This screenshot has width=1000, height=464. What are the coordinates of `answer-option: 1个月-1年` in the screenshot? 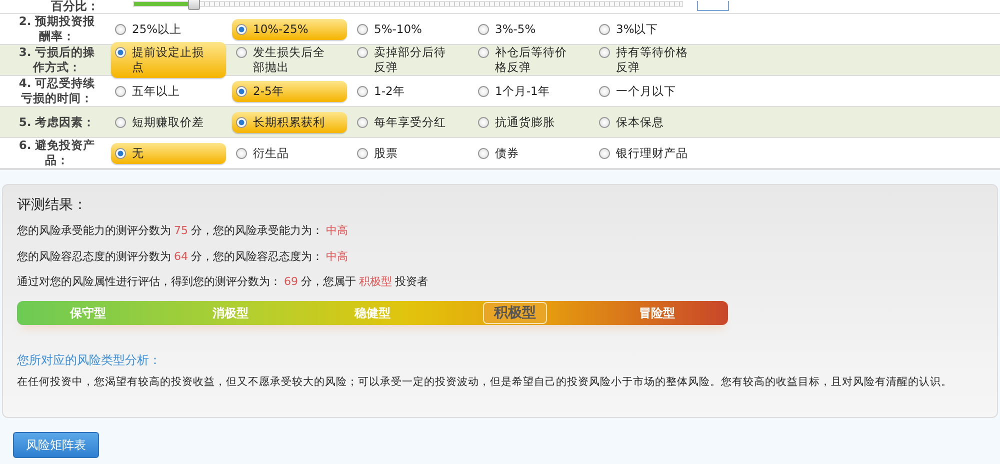 It's located at (531, 91).